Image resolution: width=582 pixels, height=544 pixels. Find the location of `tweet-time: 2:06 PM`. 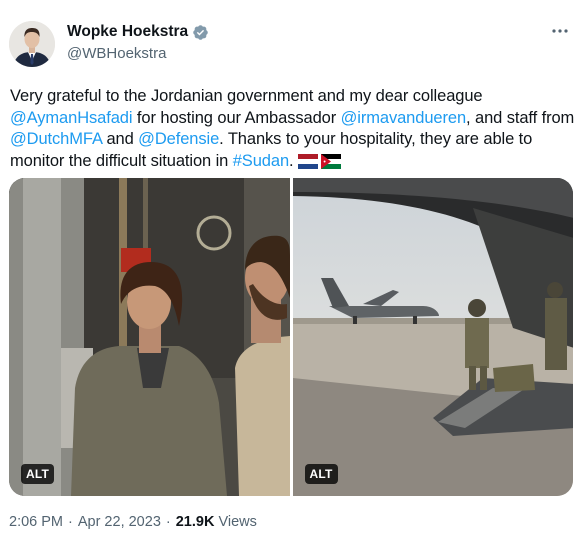

tweet-time: 2:06 PM is located at coordinates (36, 522).